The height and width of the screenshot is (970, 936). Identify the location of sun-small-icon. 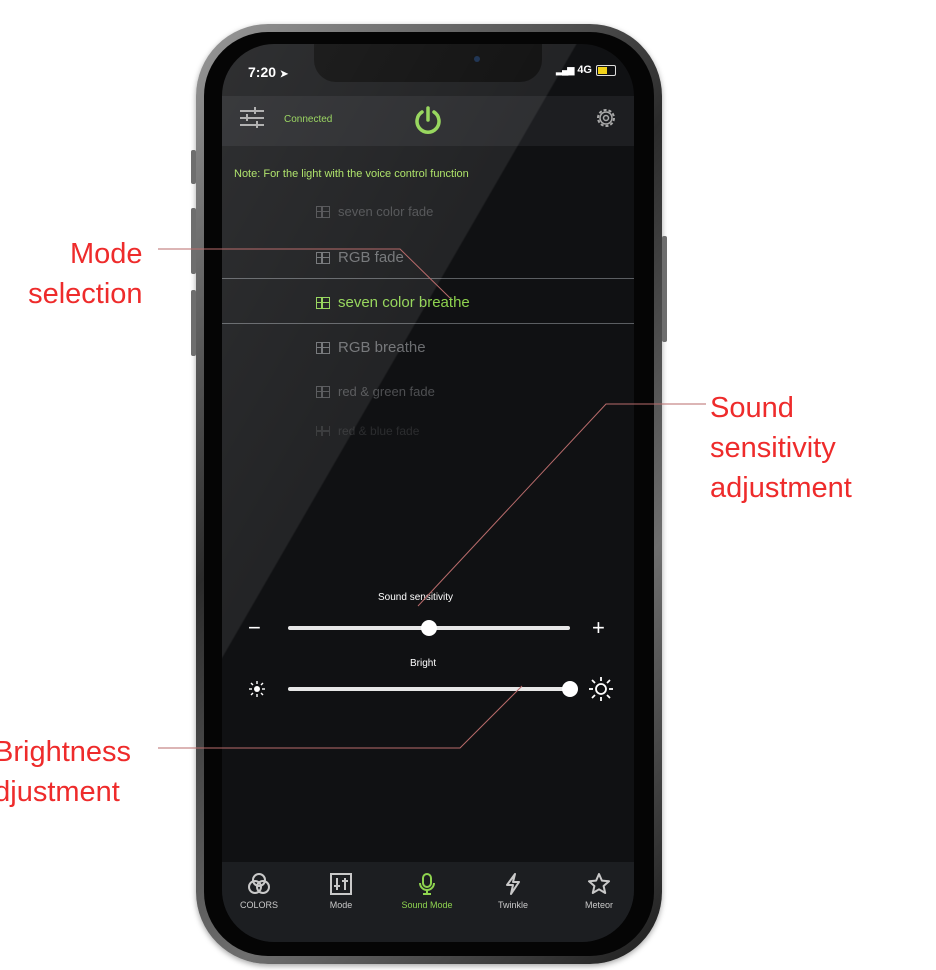
(257, 689).